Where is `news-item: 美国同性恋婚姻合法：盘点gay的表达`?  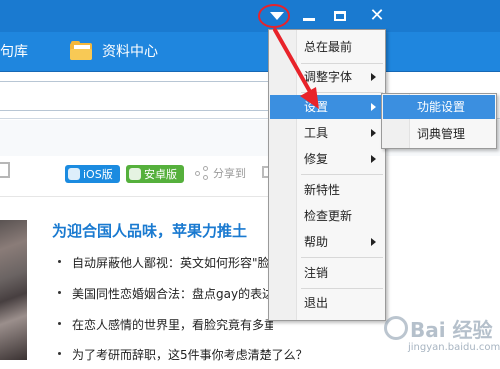 news-item: 美国同性恋婚姻合法：盘点gay的表达 is located at coordinates (165, 293).